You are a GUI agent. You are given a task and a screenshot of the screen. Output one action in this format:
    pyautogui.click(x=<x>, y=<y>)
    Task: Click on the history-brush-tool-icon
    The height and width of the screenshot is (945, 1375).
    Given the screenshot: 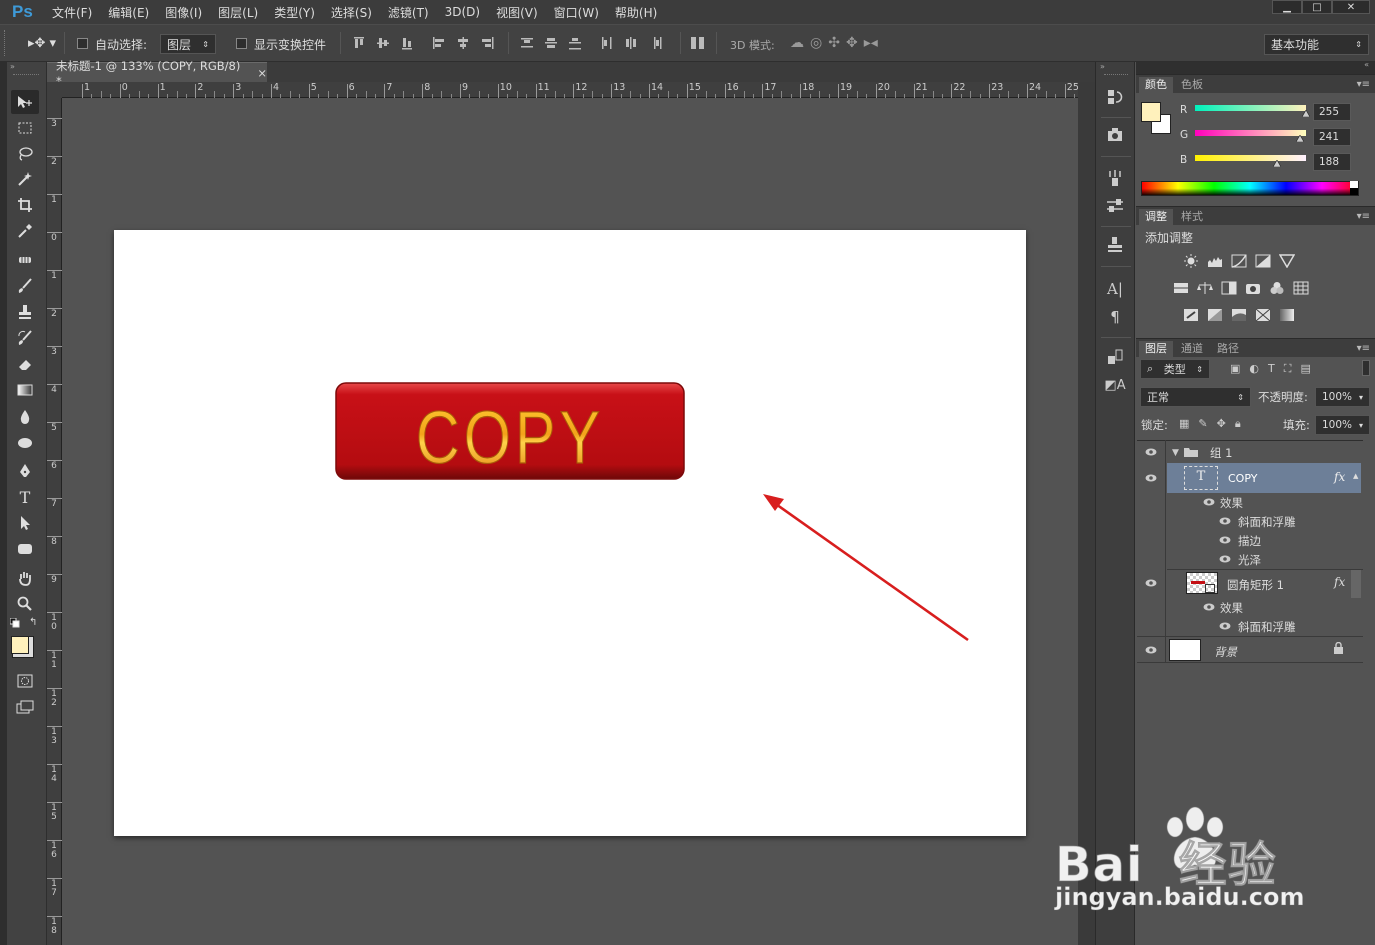 What is the action you would take?
    pyautogui.click(x=25, y=338)
    